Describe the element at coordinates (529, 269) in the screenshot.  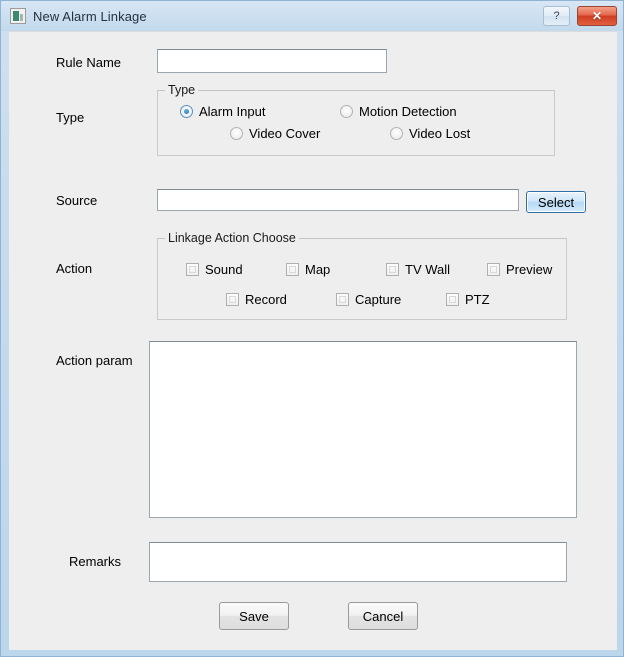
I see `checkbox-label: Preview` at that location.